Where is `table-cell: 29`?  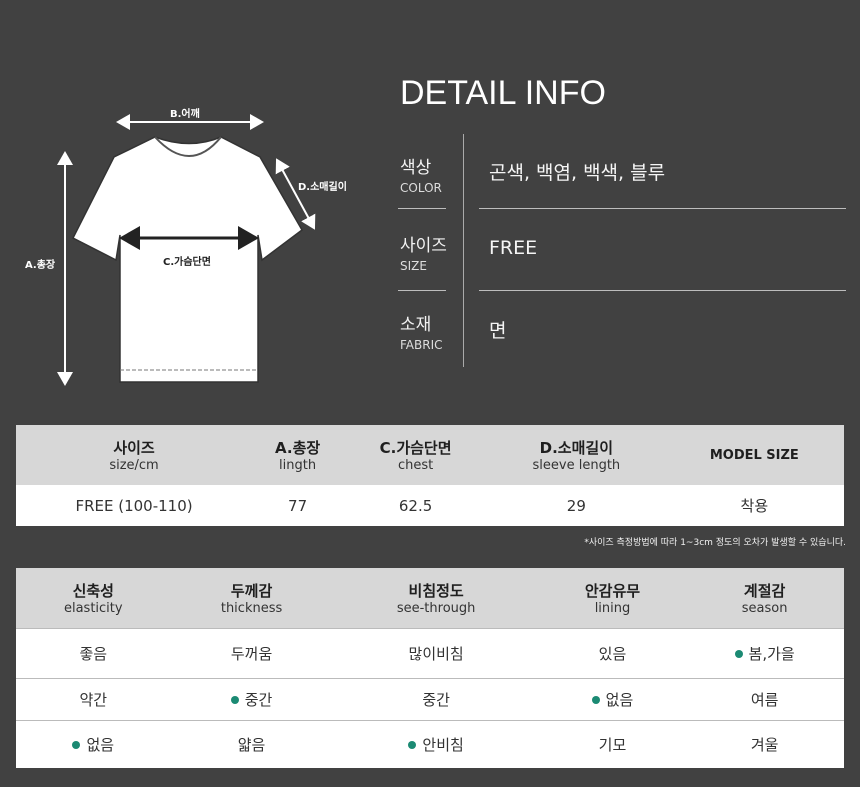 table-cell: 29 is located at coordinates (576, 505).